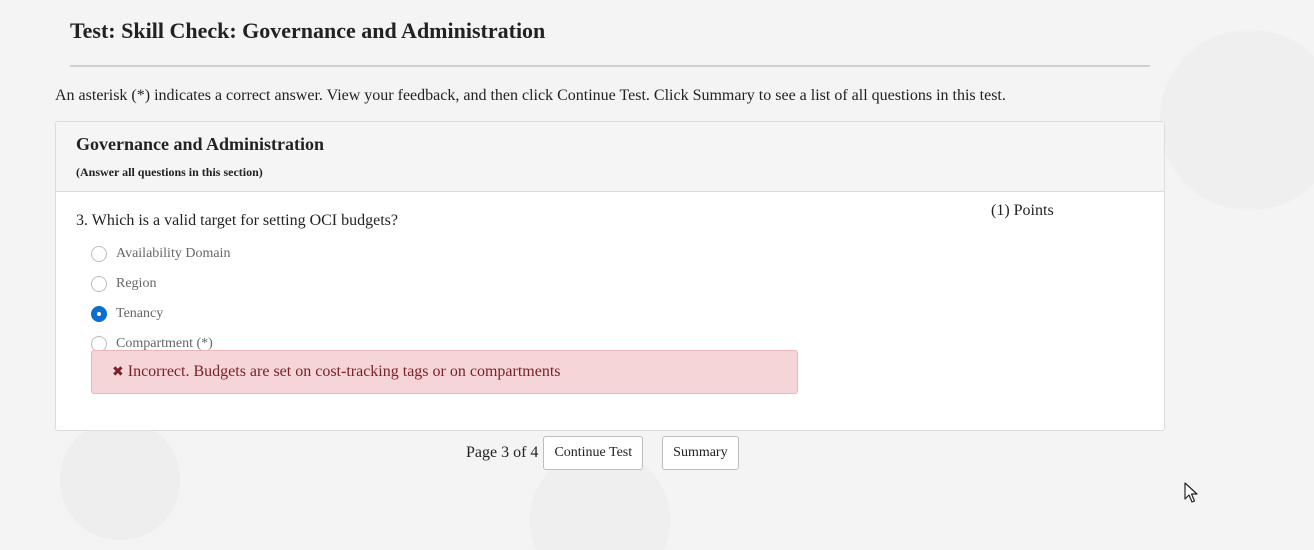 This screenshot has width=1314, height=550. I want to click on answer-option-label: Region, so click(136, 283).